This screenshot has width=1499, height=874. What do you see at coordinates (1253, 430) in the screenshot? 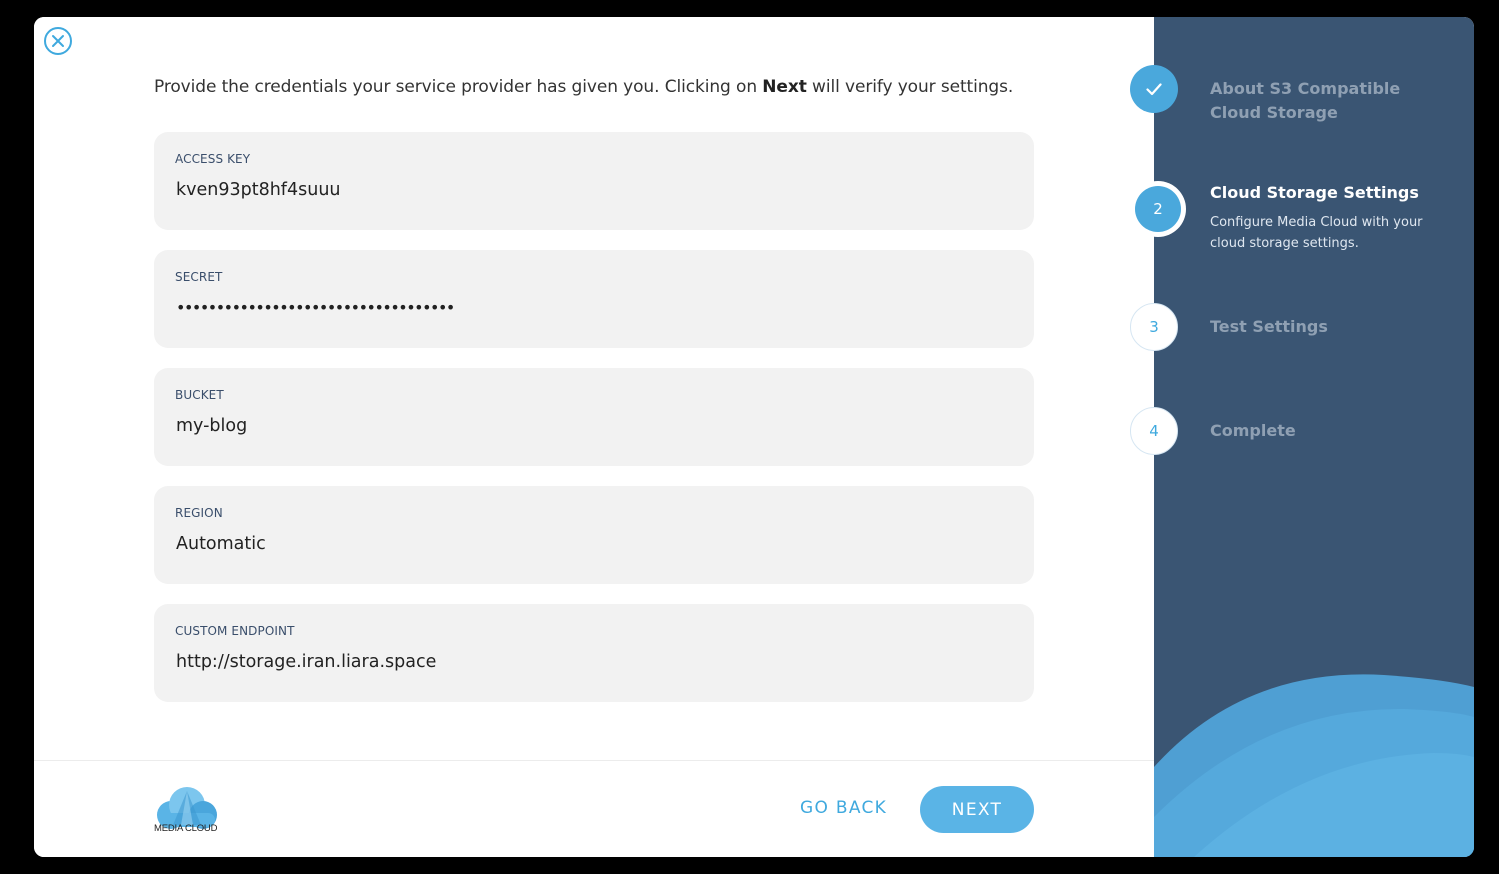
I see `step-4-title: Complete` at bounding box center [1253, 430].